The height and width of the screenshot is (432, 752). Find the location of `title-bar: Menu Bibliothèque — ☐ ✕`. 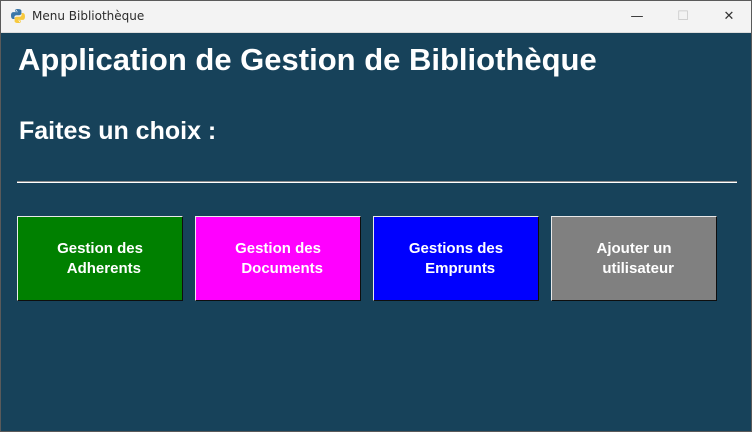

title-bar: Menu Bibliothèque — ☐ ✕ is located at coordinates (376, 17).